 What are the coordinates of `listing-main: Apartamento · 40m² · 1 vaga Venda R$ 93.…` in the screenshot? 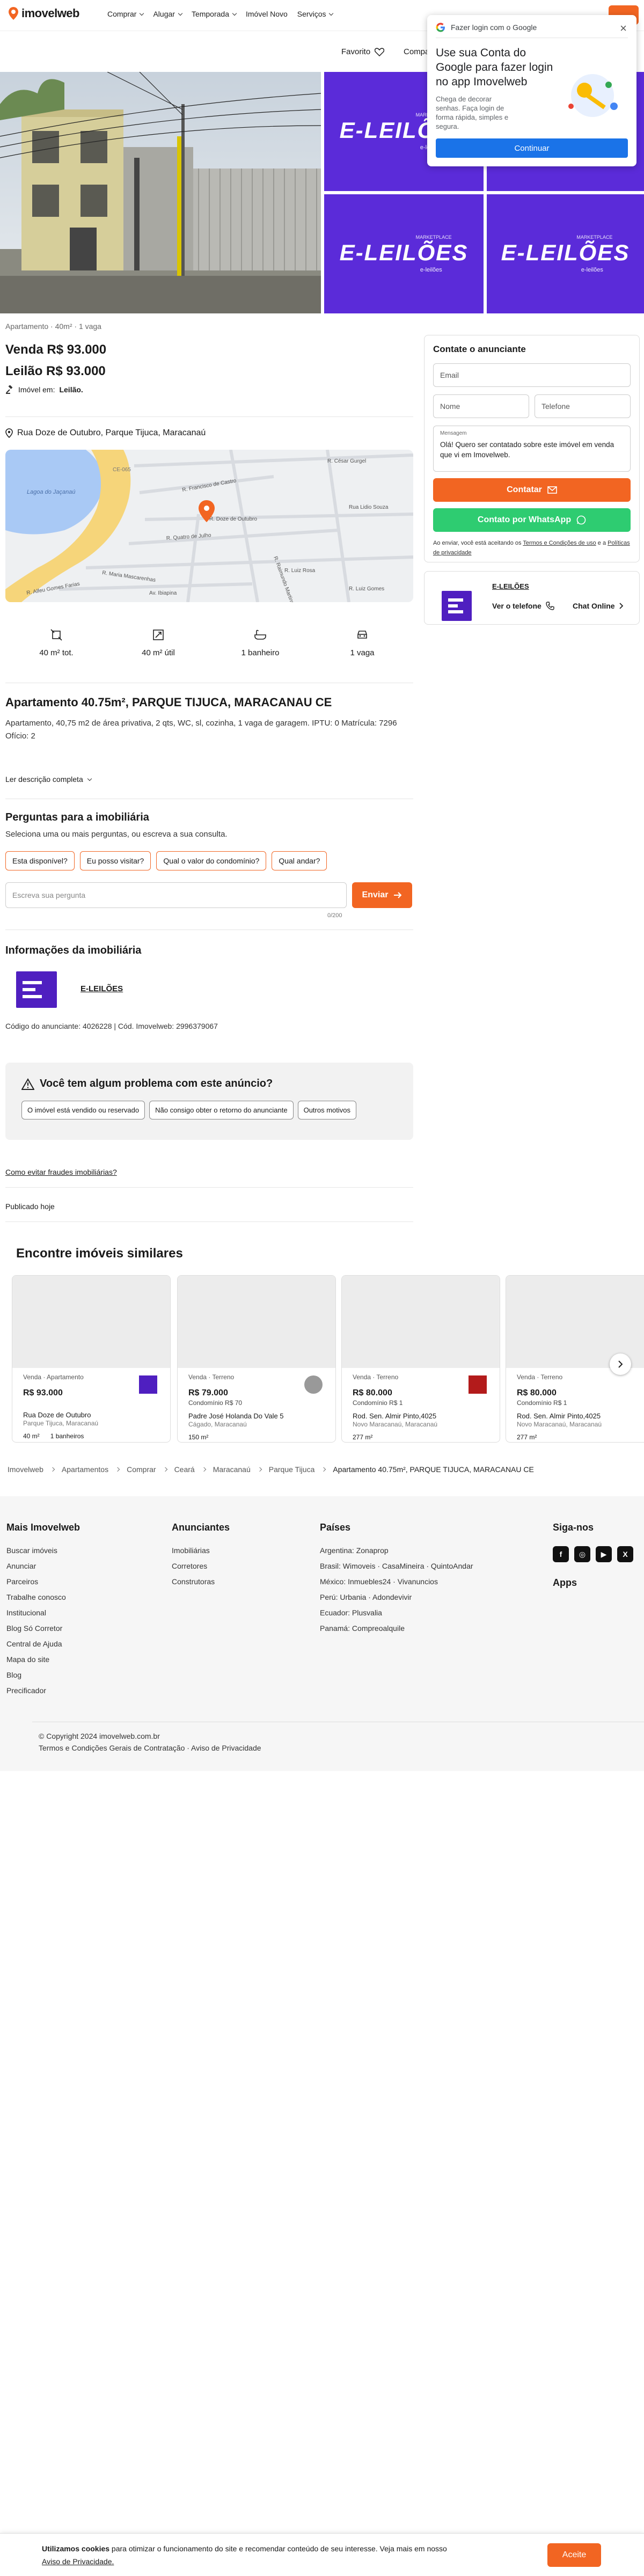 It's located at (209, 358).